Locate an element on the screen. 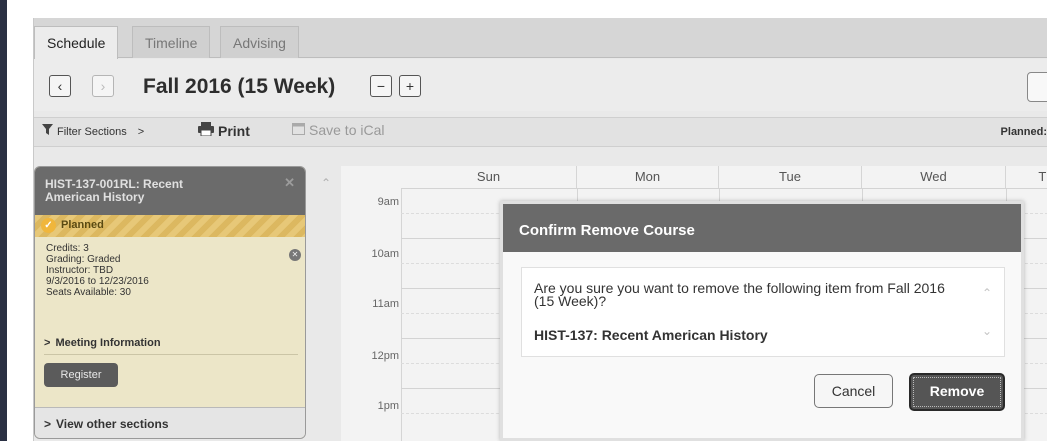  term-title: Fall 2016 (15 Week) is located at coordinates (239, 86).